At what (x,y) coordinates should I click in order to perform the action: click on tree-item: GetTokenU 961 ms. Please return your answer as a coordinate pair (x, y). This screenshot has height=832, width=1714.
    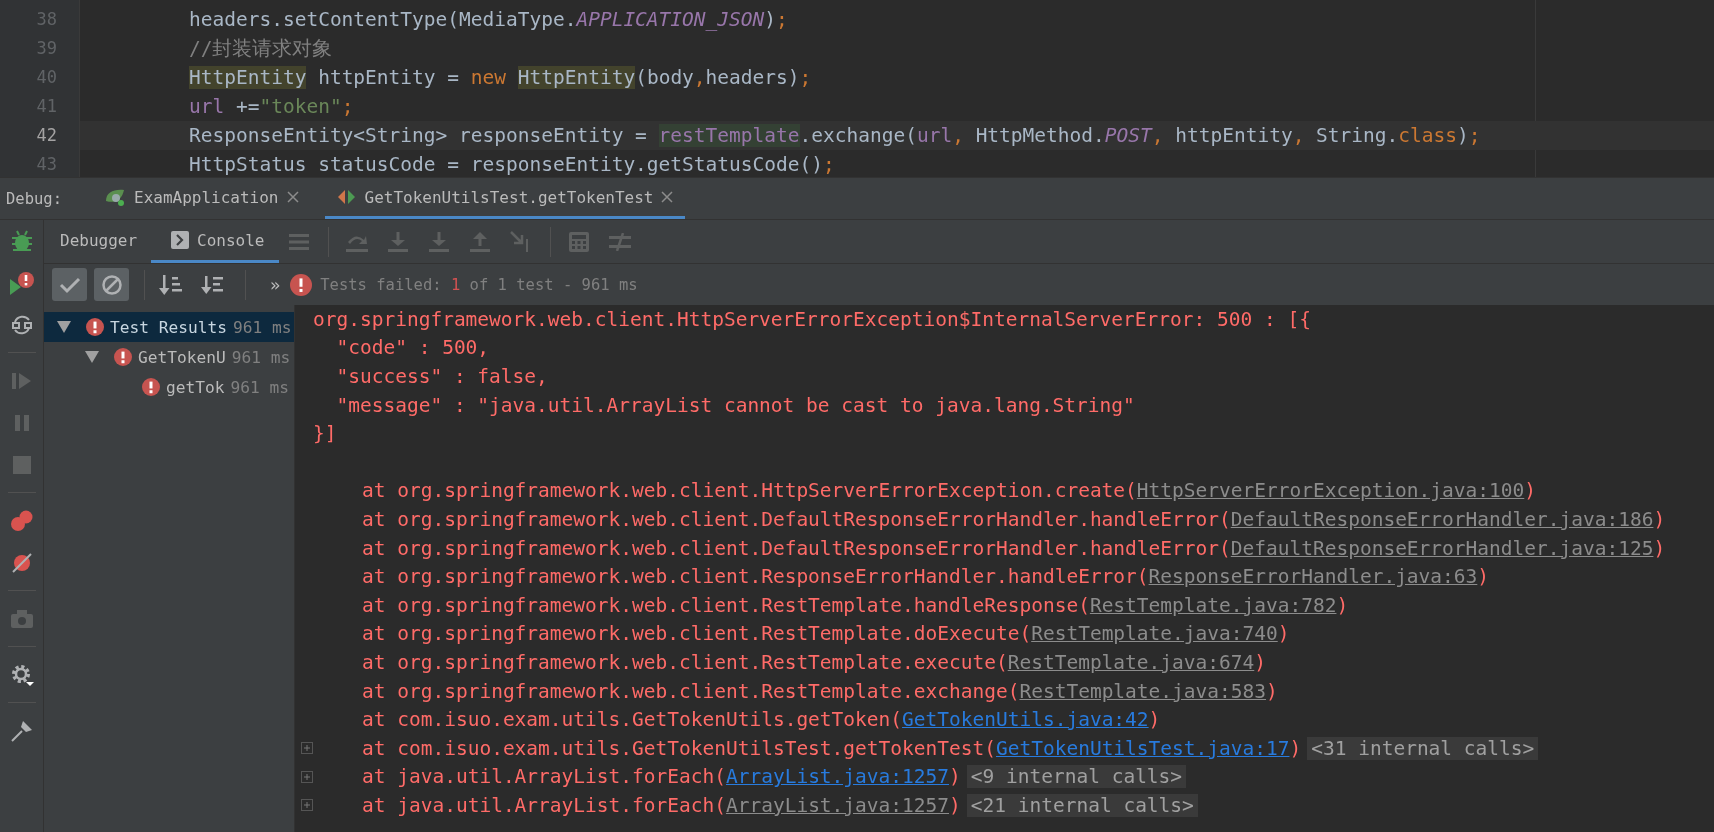
    Looking at the image, I should click on (169, 357).